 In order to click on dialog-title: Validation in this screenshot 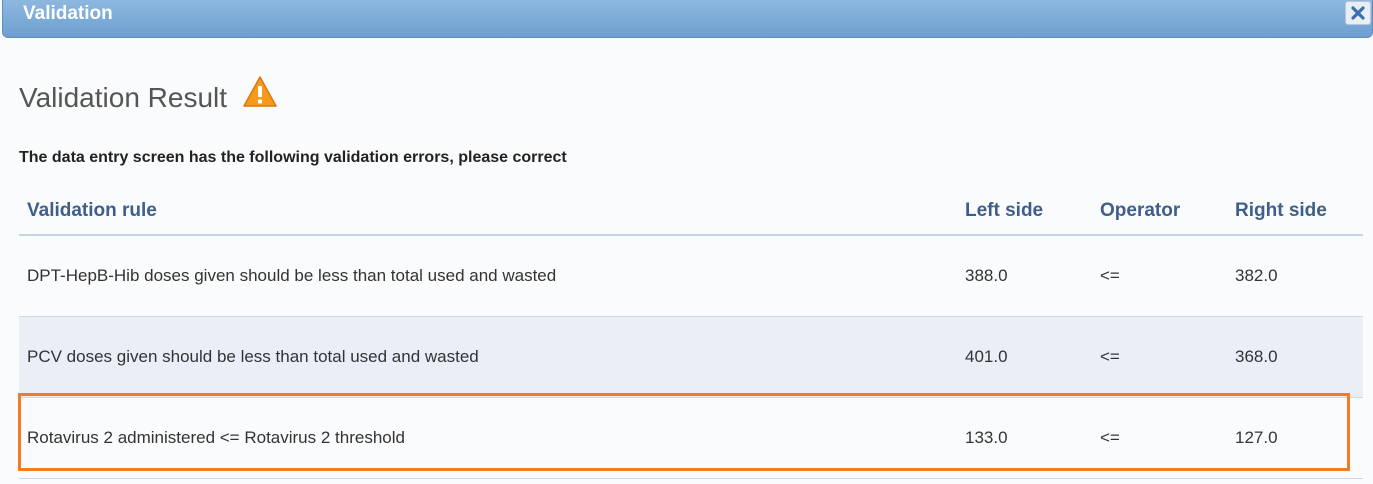, I will do `click(68, 13)`.